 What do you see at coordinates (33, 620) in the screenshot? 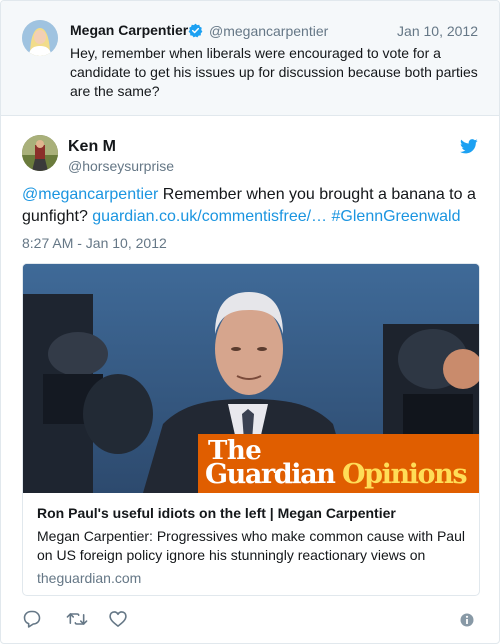
I see `reply-icon` at bounding box center [33, 620].